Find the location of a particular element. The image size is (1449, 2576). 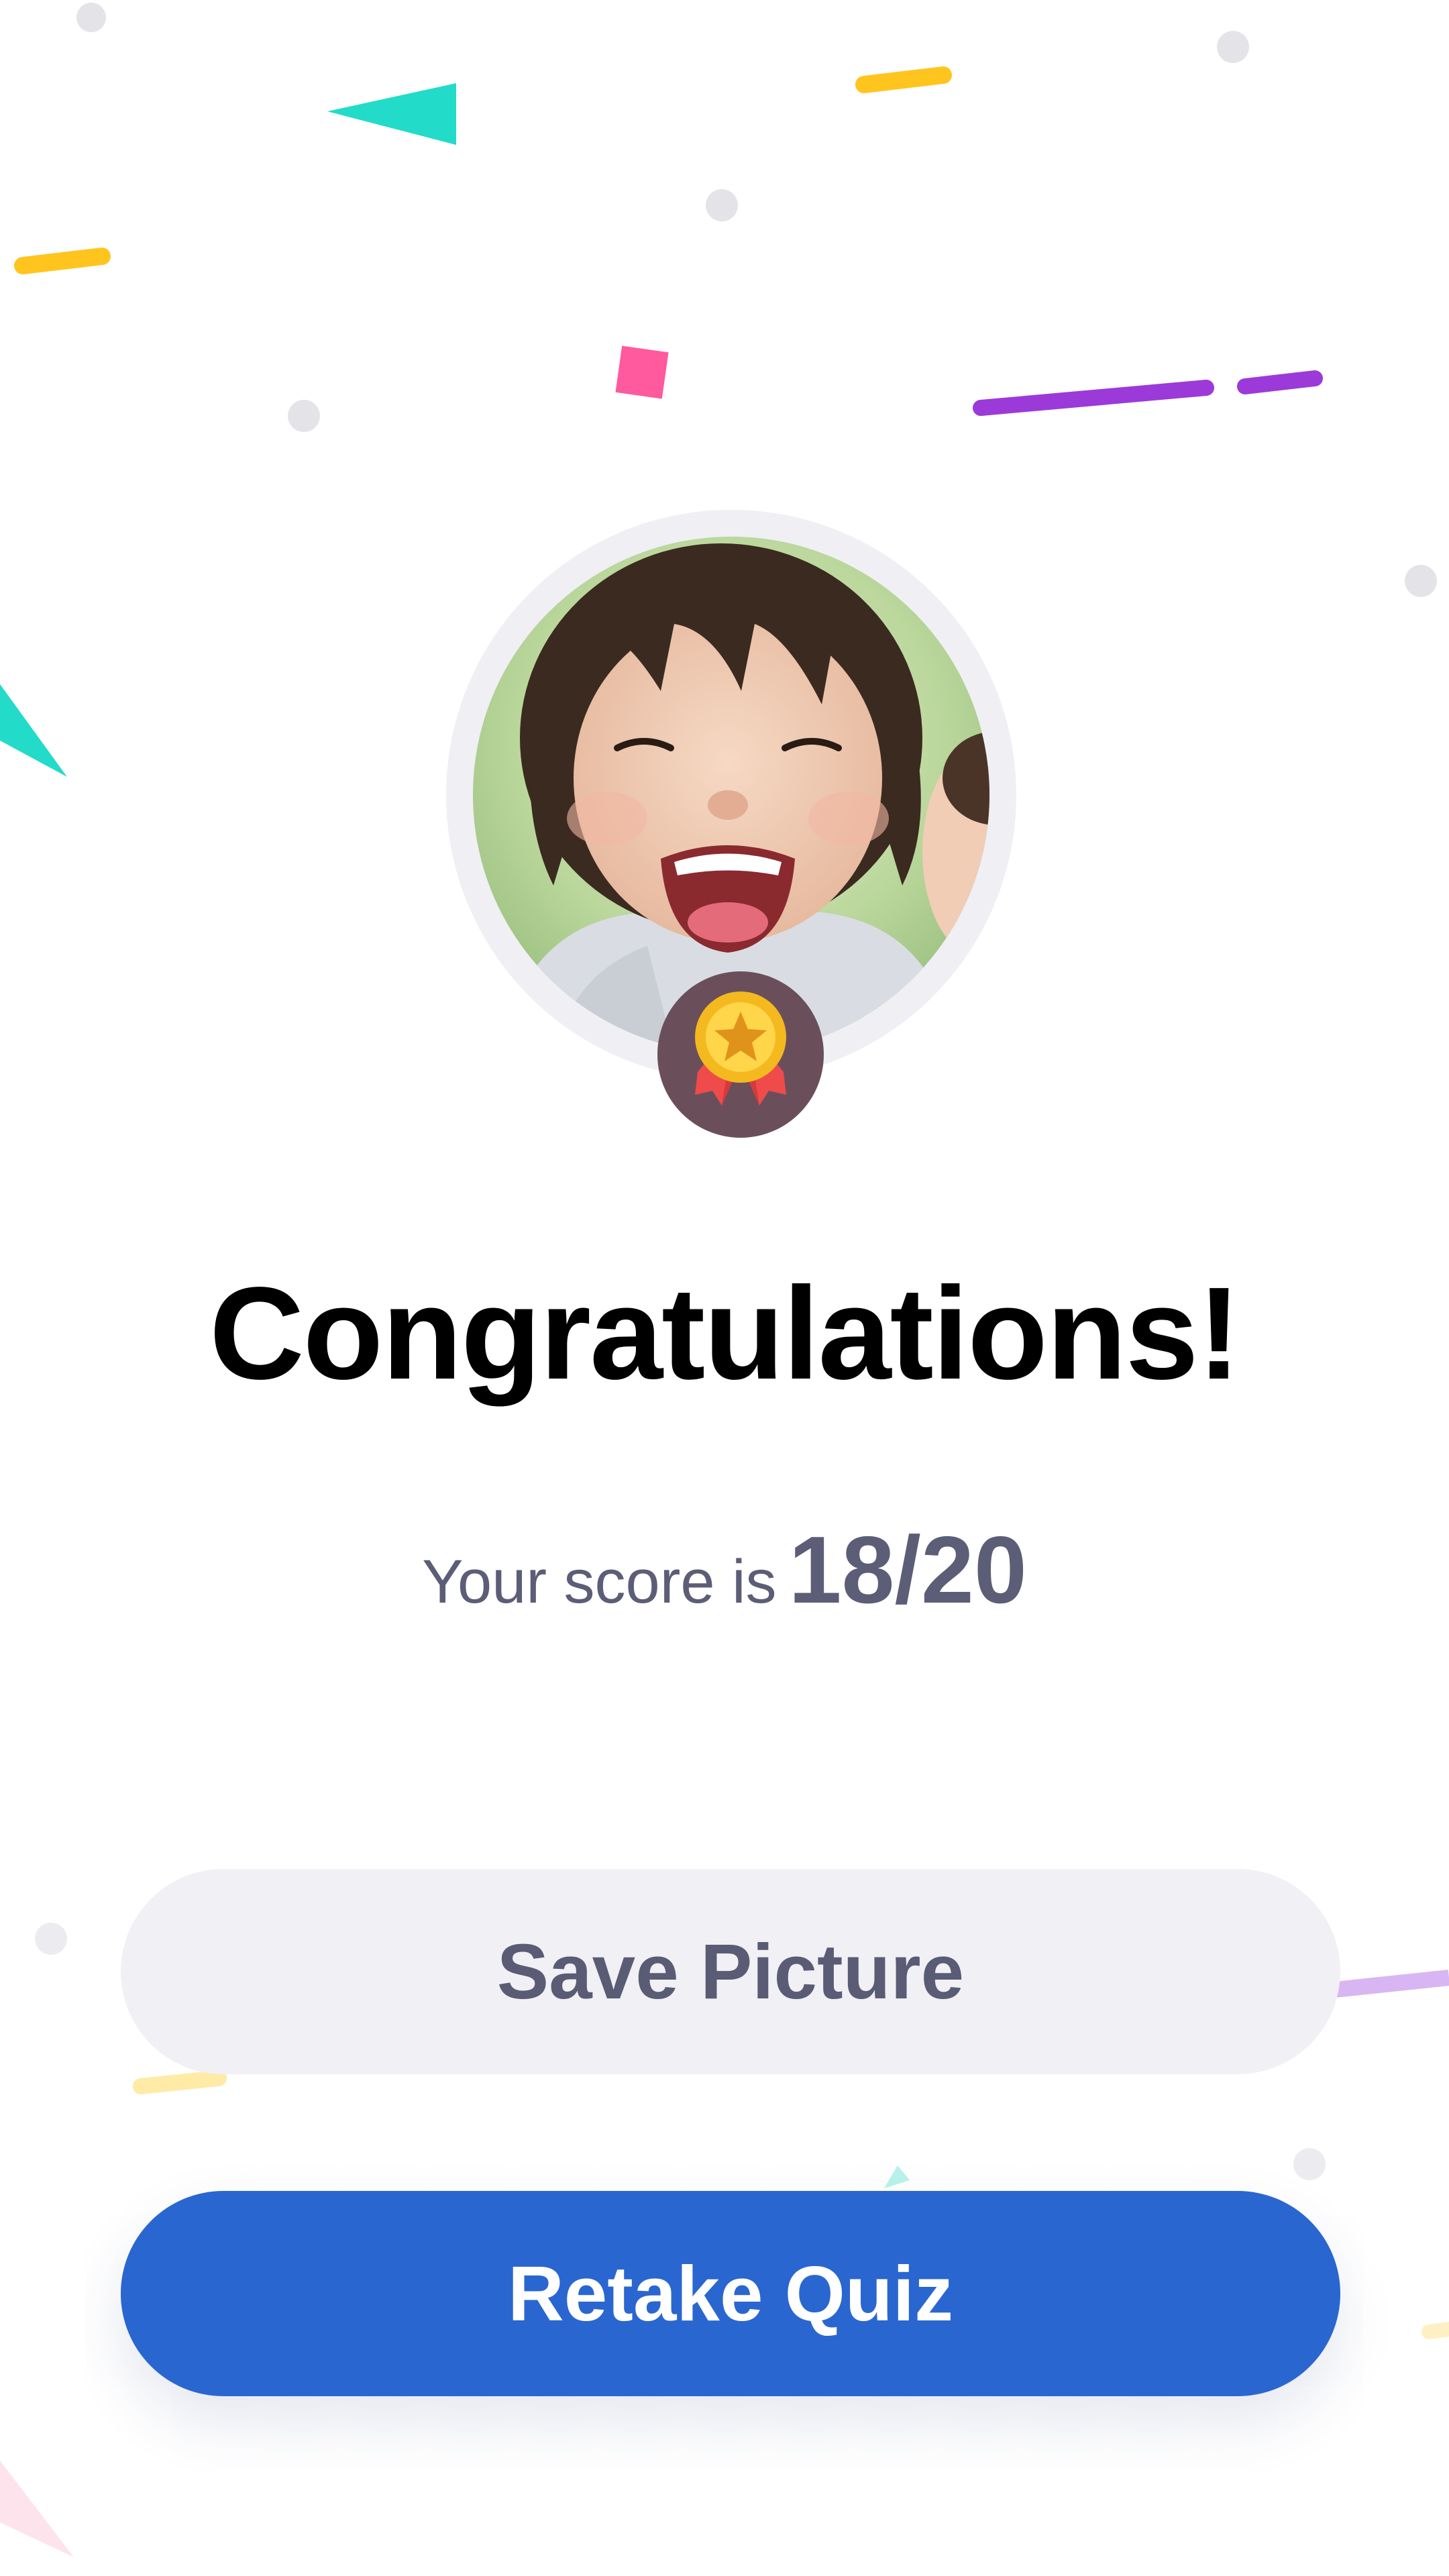

score-value: 18/20 is located at coordinates (907, 1570).